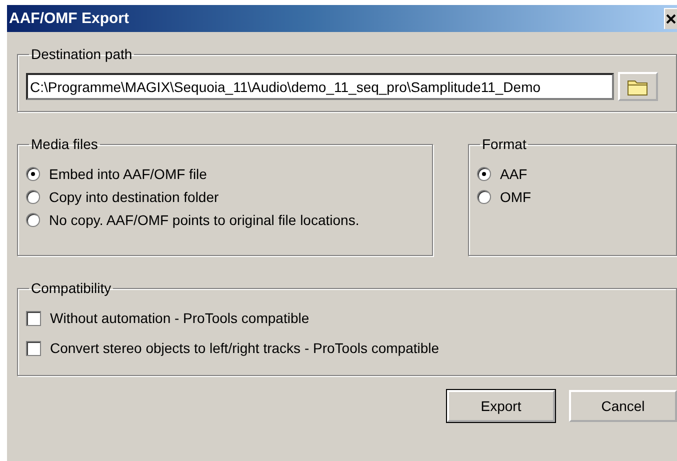 Image resolution: width=677 pixels, height=461 pixels. What do you see at coordinates (68, 18) in the screenshot?
I see `window-title: AAF/OMF Export` at bounding box center [68, 18].